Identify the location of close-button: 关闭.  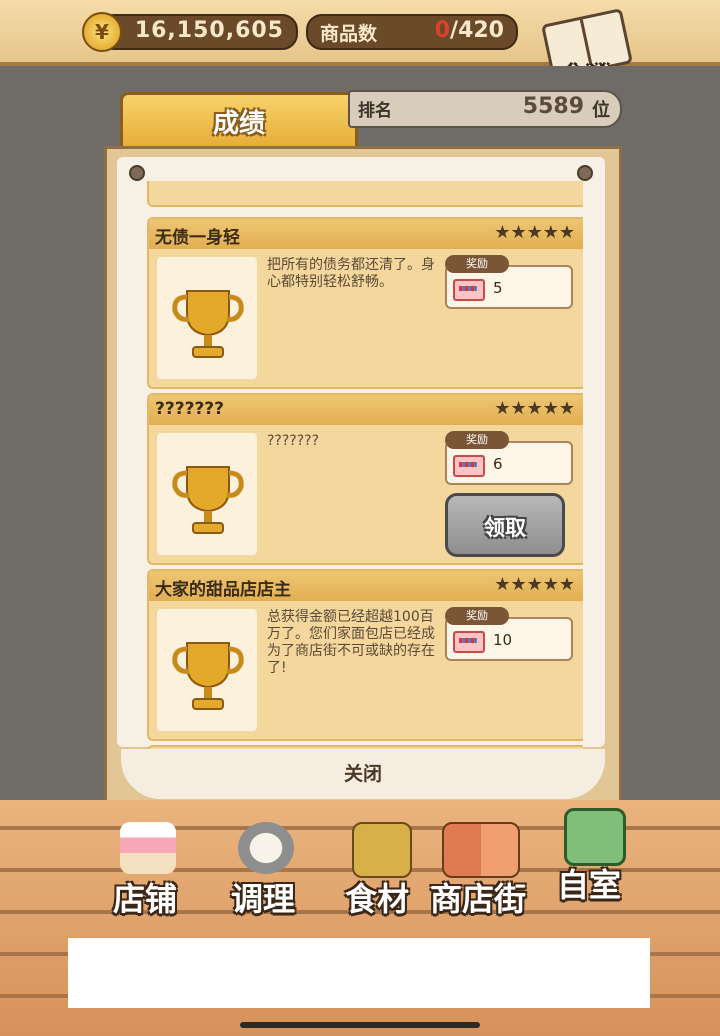
(363, 774).